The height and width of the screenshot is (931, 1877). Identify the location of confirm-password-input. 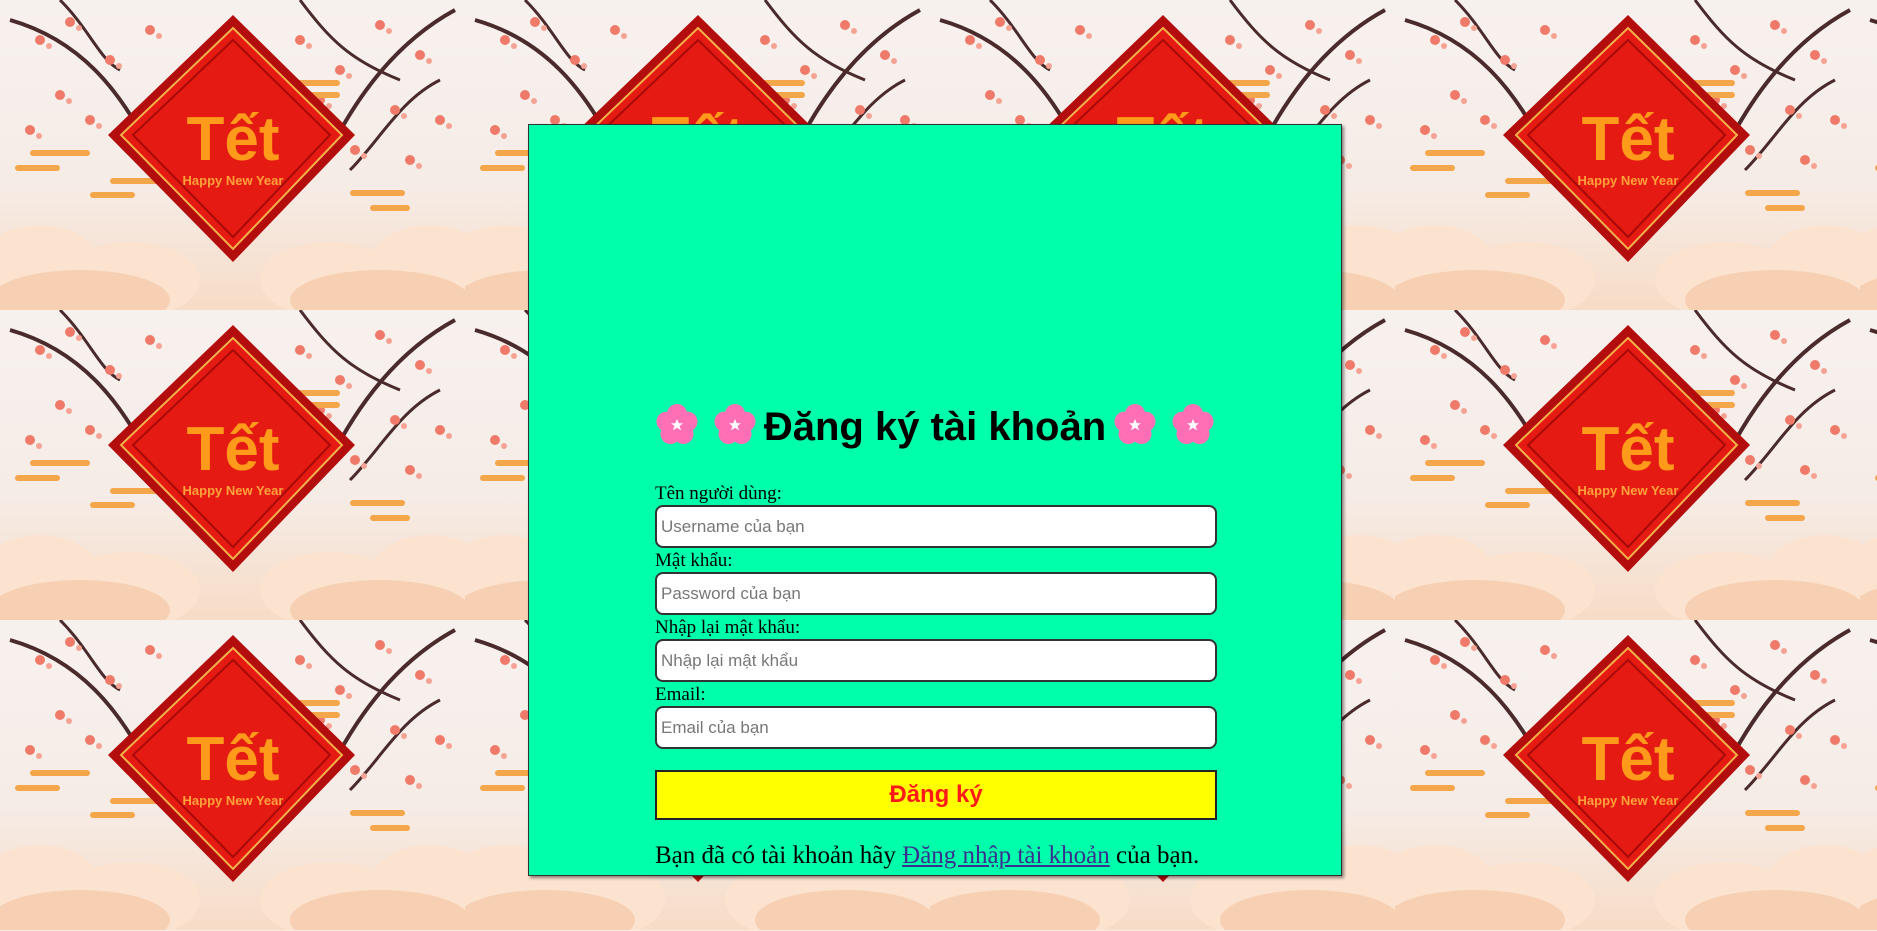
(936, 660).